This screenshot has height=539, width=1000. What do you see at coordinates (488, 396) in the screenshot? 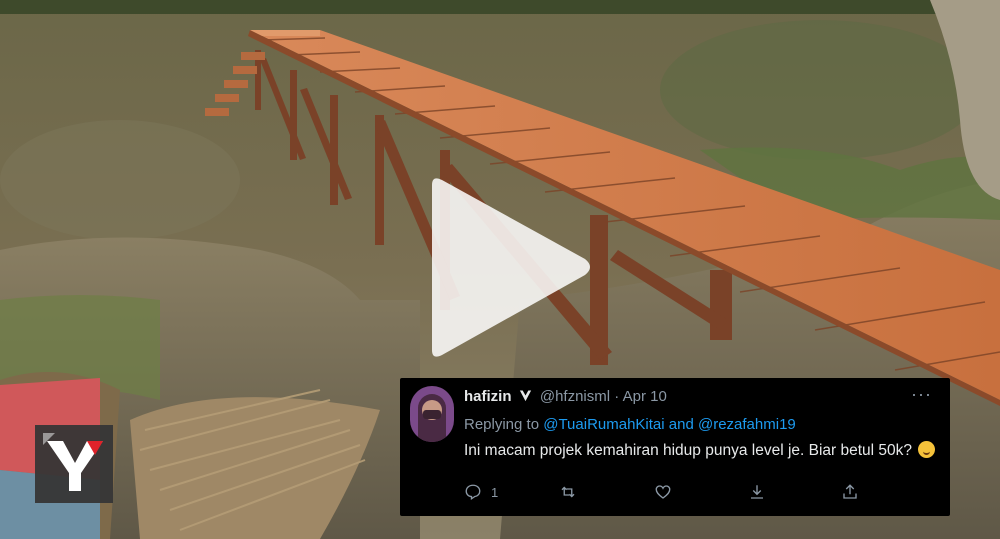
I see `display-name: hafizin` at bounding box center [488, 396].